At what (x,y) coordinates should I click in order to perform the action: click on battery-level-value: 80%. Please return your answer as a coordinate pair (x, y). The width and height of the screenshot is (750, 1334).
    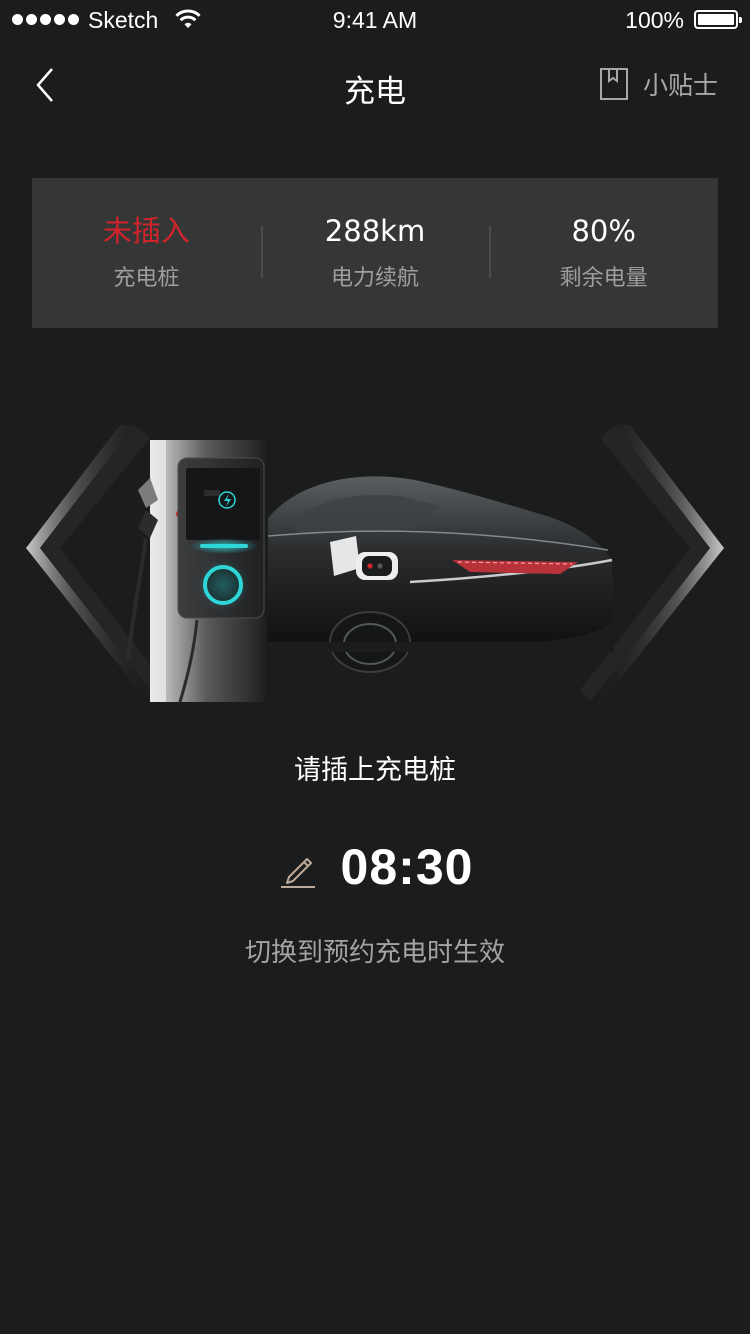
    Looking at the image, I should click on (603, 231).